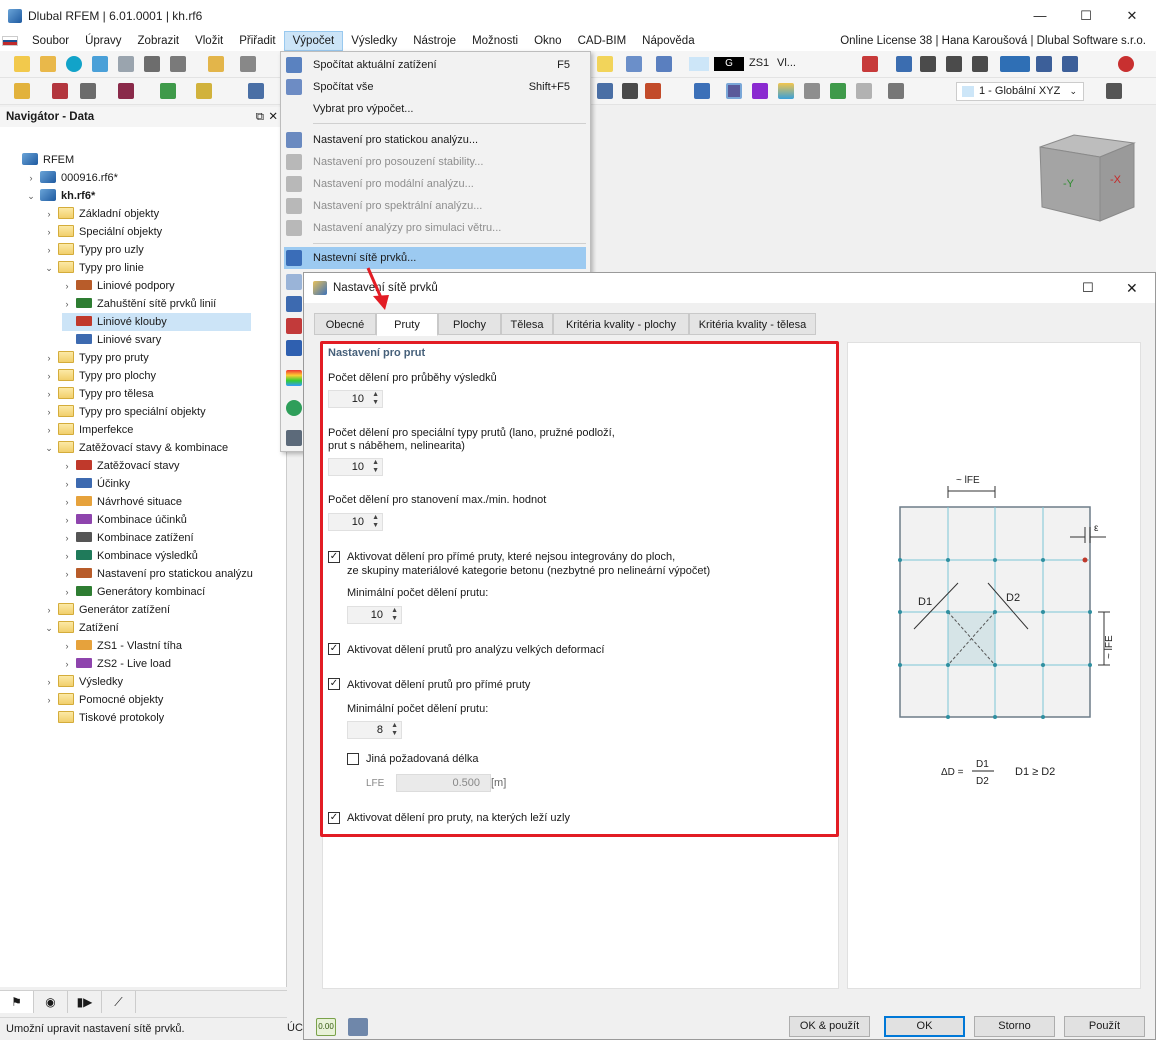 The width and height of the screenshot is (1156, 1040). I want to click on load-wizard-icon, so click(605, 64).